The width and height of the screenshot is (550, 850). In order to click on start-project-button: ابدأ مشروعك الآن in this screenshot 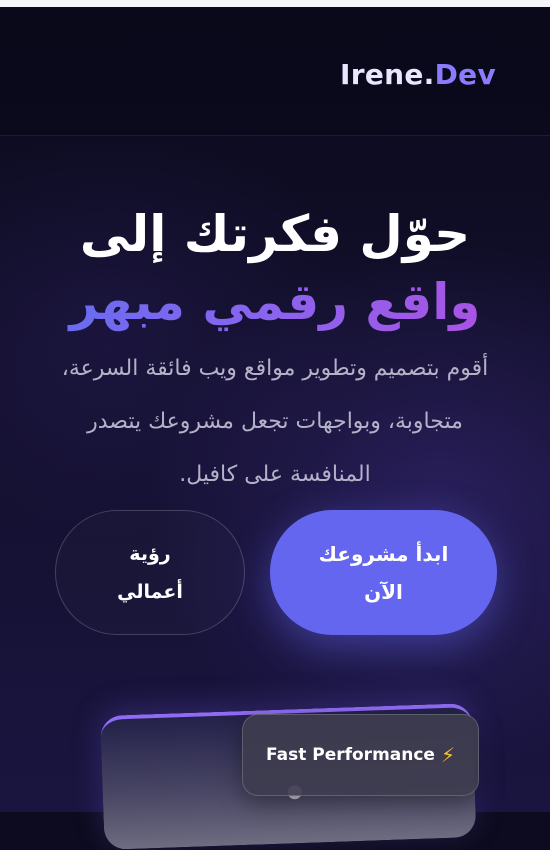, I will do `click(383, 572)`.